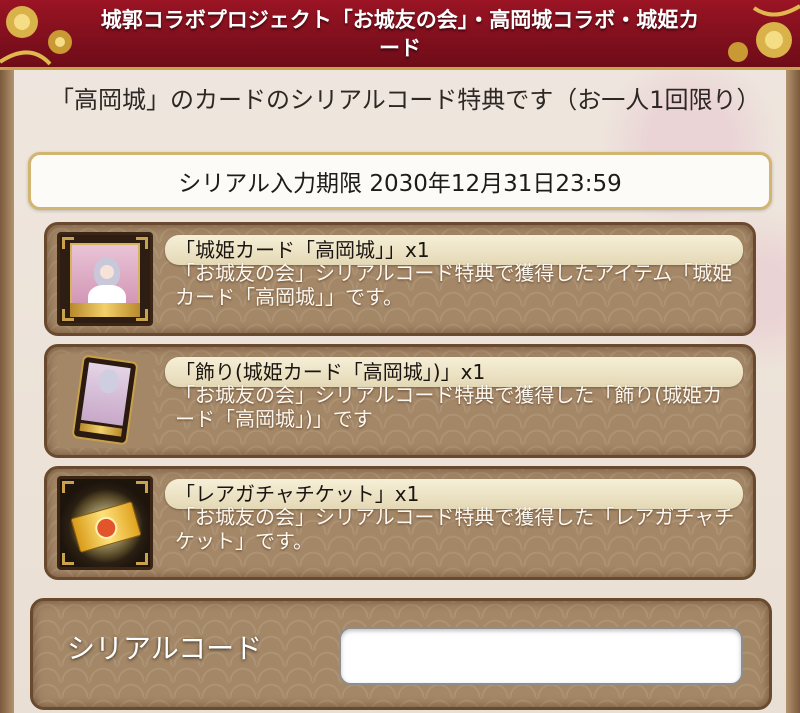 This screenshot has width=800, height=713. I want to click on rare-gacha-ticket-icon, so click(105, 523).